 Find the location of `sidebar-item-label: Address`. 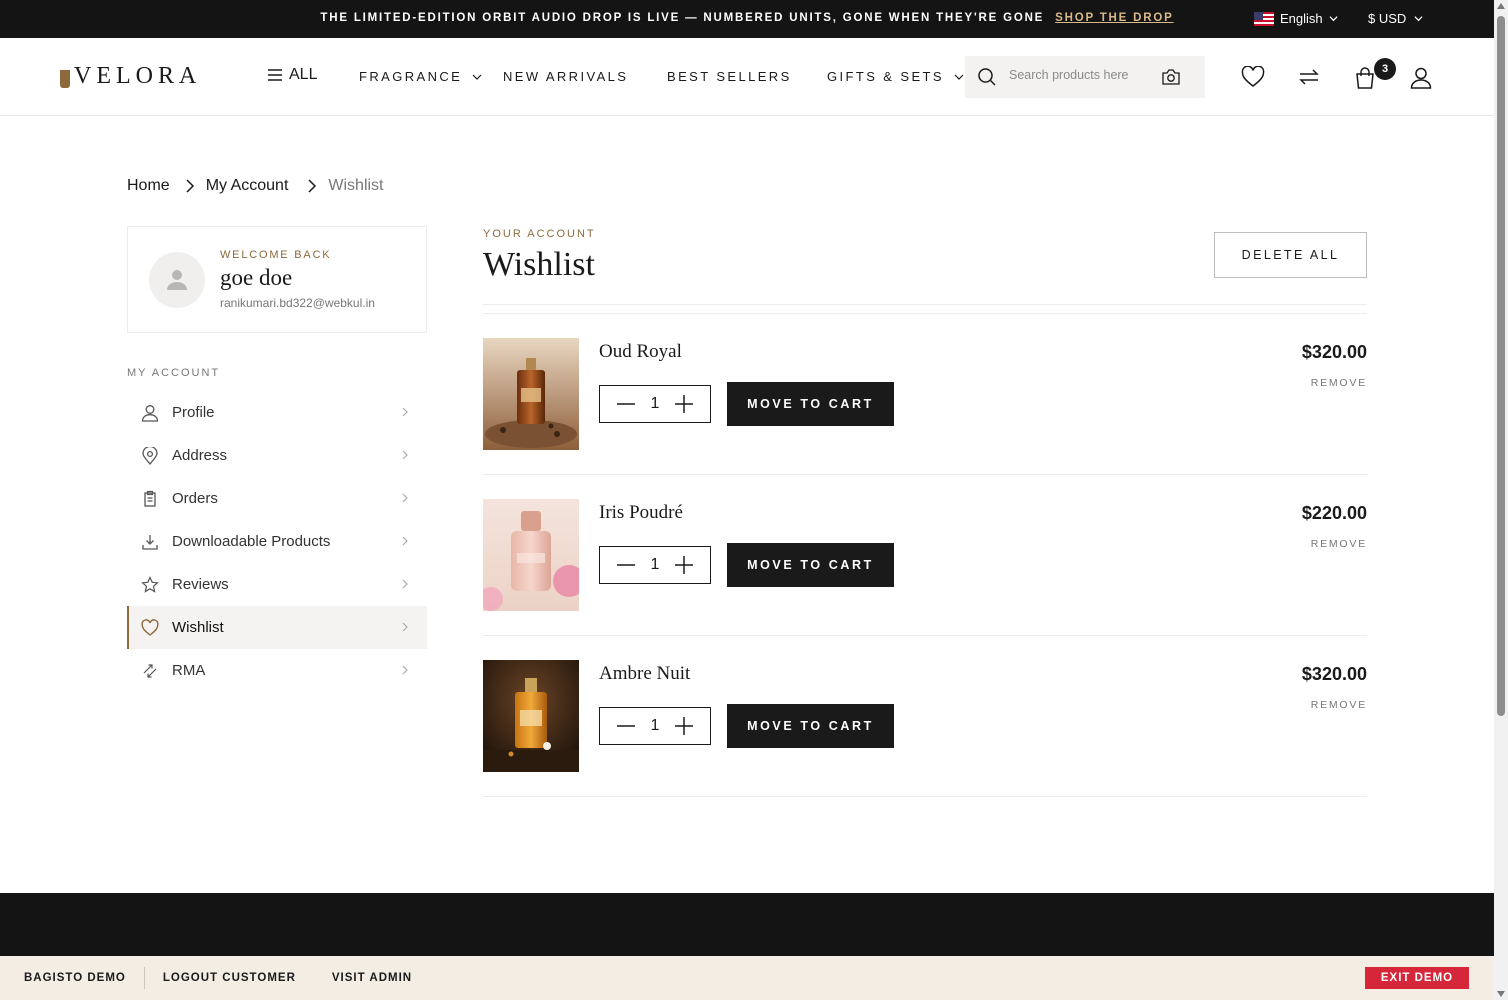

sidebar-item-label: Address is located at coordinates (200, 455).